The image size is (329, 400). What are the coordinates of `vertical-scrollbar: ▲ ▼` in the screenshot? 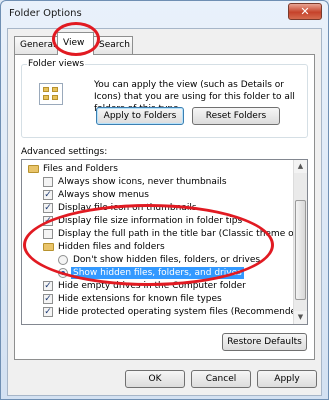 It's located at (300, 242).